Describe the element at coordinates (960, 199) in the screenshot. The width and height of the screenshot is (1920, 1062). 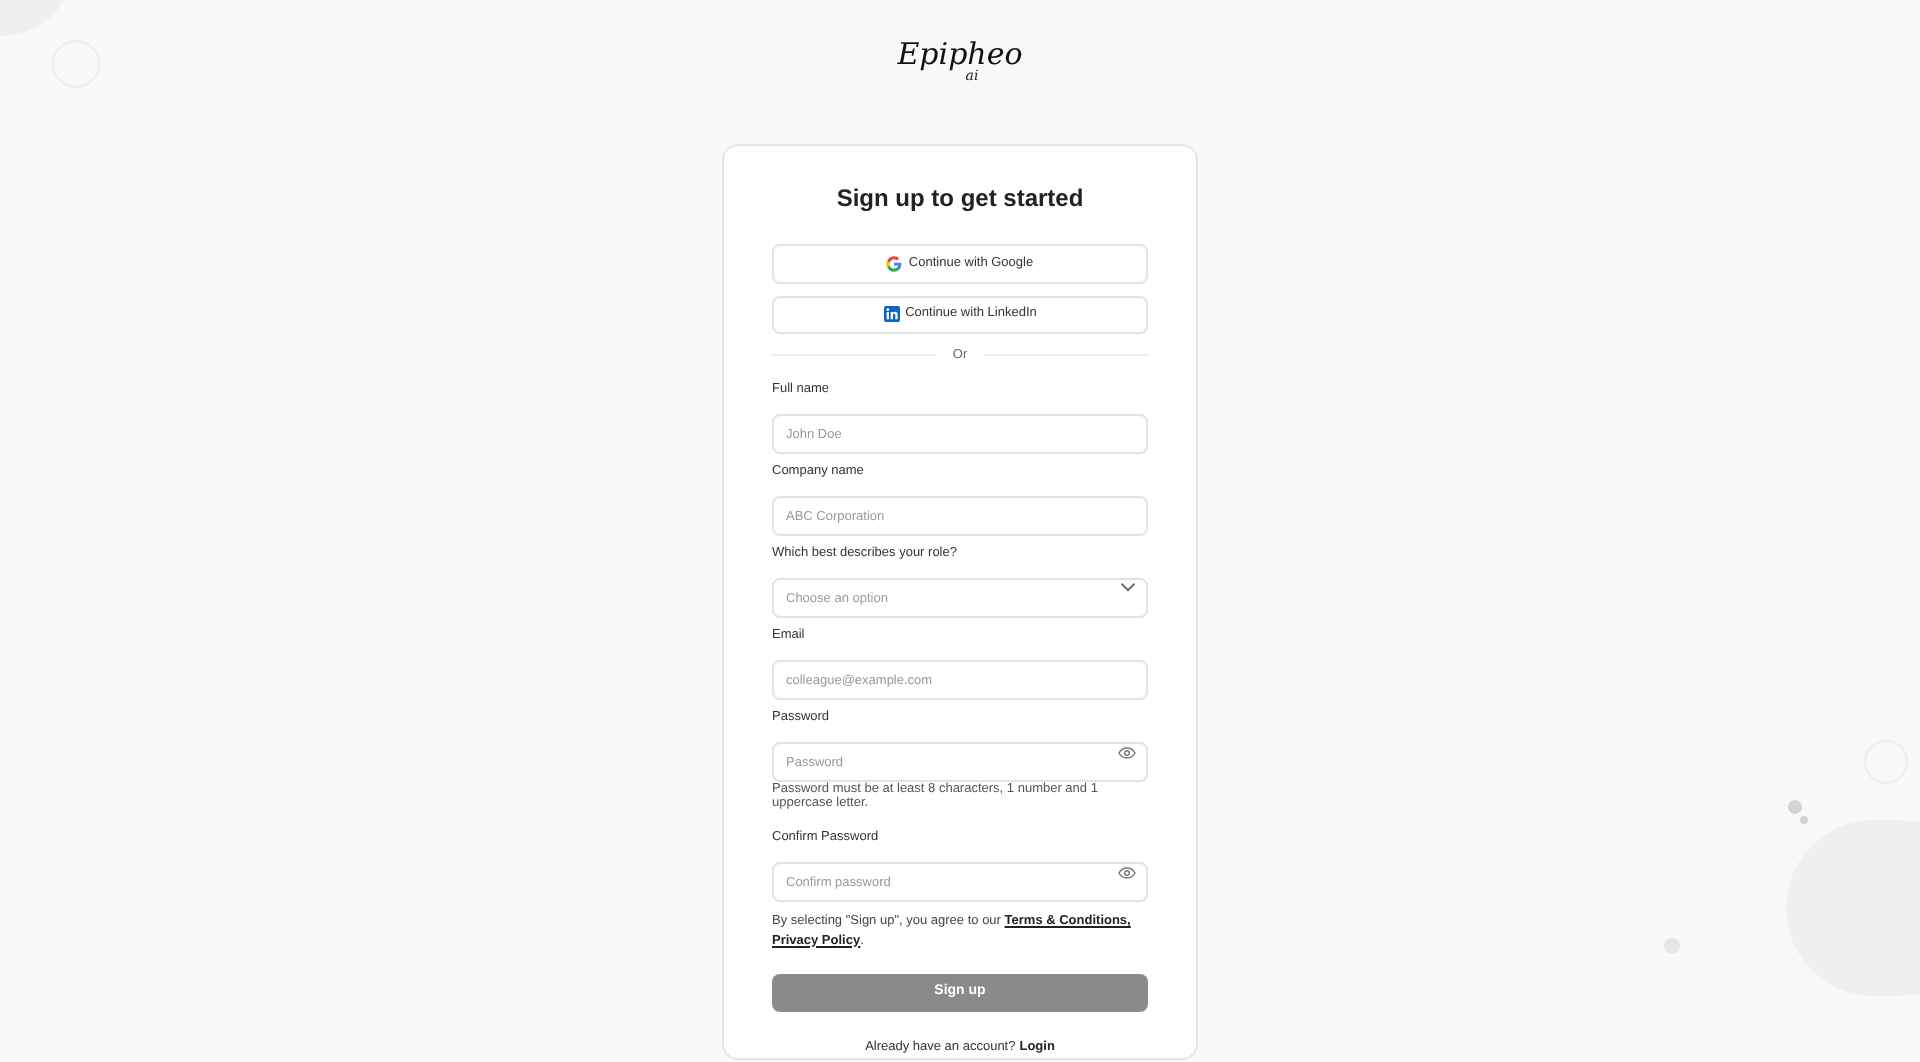
I see `form-title: Sign up to get started` at that location.